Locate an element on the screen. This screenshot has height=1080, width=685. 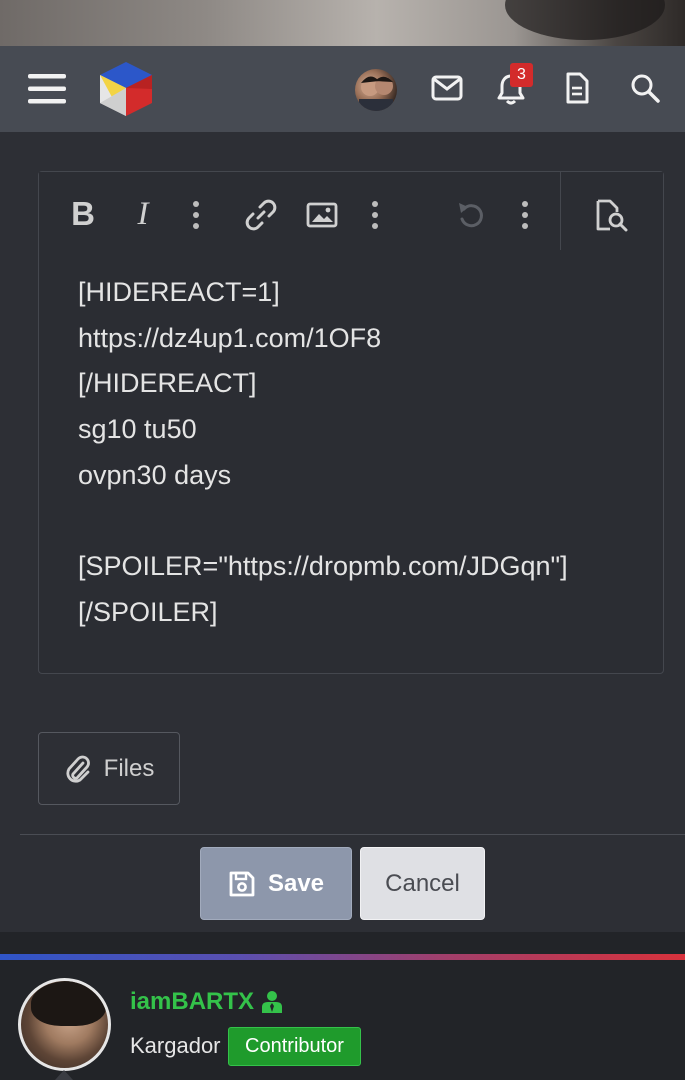
whats-new-document-icon is located at coordinates (577, 88).